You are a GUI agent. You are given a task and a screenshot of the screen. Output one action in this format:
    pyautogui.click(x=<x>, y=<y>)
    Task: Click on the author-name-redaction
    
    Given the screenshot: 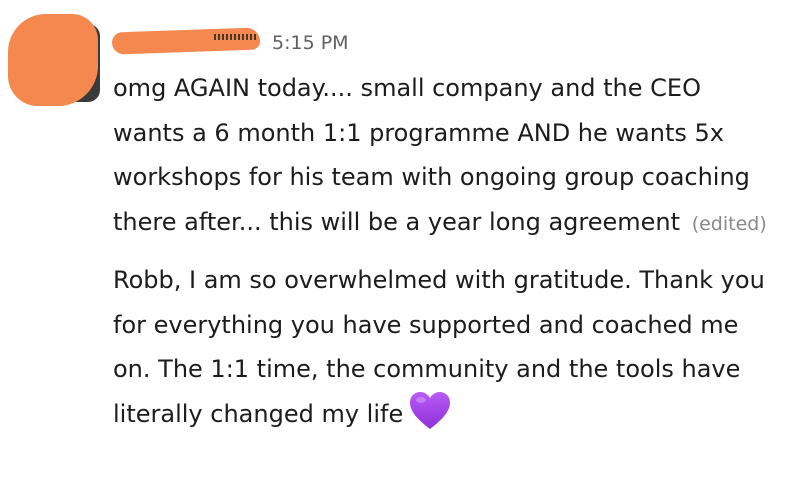 What is the action you would take?
    pyautogui.click(x=186, y=41)
    